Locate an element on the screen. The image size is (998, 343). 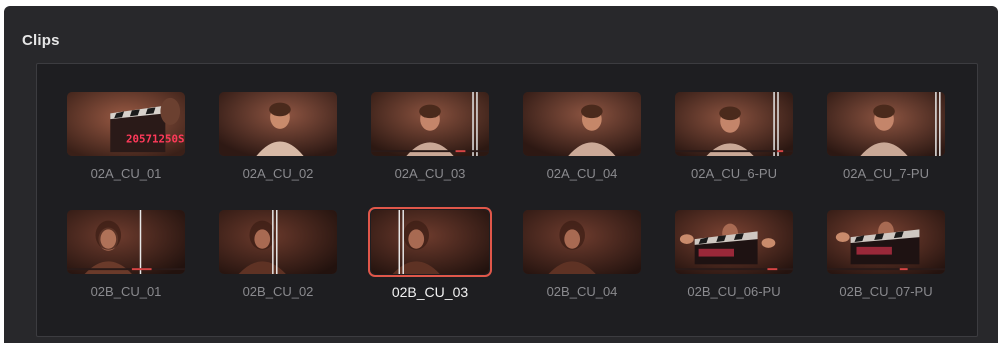
clip-thumbnail-frame: 20571250S is located at coordinates (126, 124).